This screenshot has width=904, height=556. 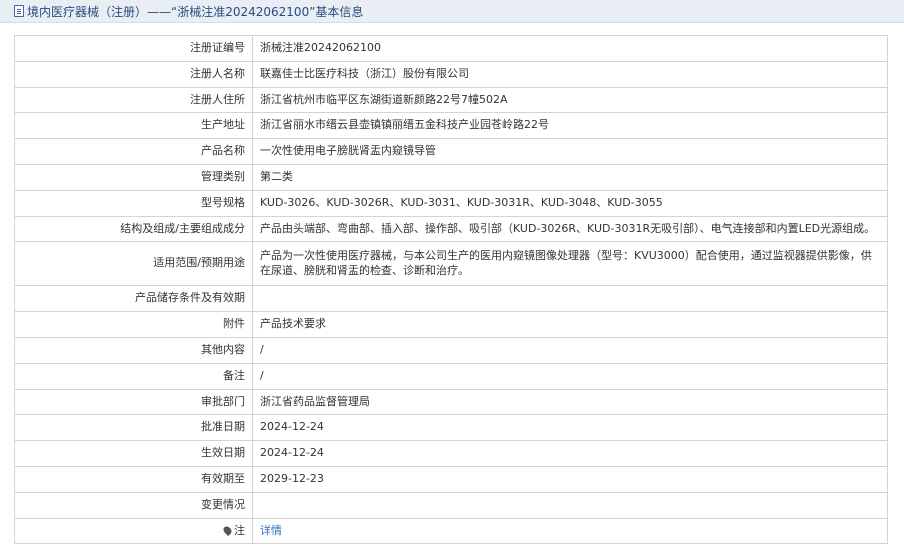 What do you see at coordinates (133, 151) in the screenshot?
I see `row-label-product-name: 产品名称` at bounding box center [133, 151].